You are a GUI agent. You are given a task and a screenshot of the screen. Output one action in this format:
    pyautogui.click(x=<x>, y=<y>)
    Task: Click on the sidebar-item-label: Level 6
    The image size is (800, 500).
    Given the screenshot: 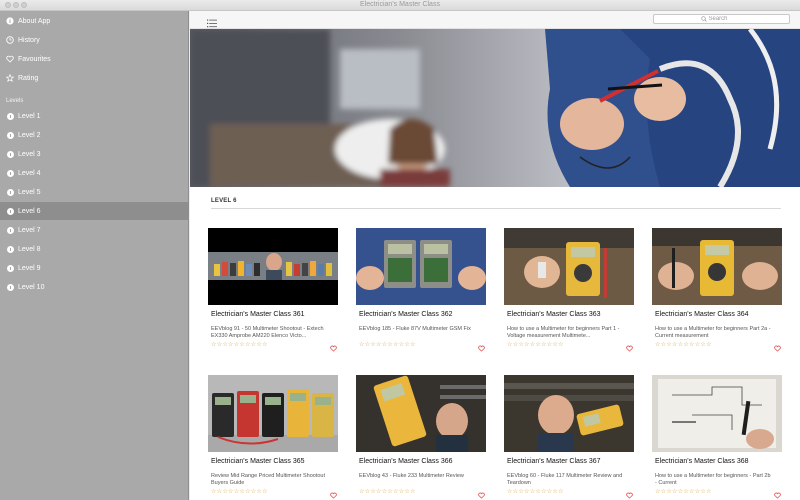 What is the action you would take?
    pyautogui.click(x=29, y=211)
    